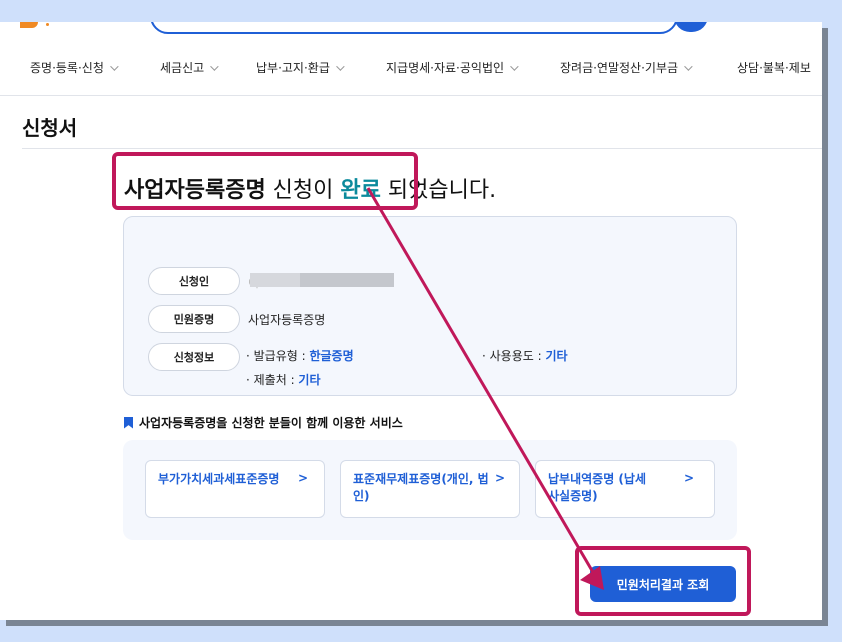  Describe the element at coordinates (287, 320) in the screenshot. I see `civil-value: 사업자등록증명` at that location.